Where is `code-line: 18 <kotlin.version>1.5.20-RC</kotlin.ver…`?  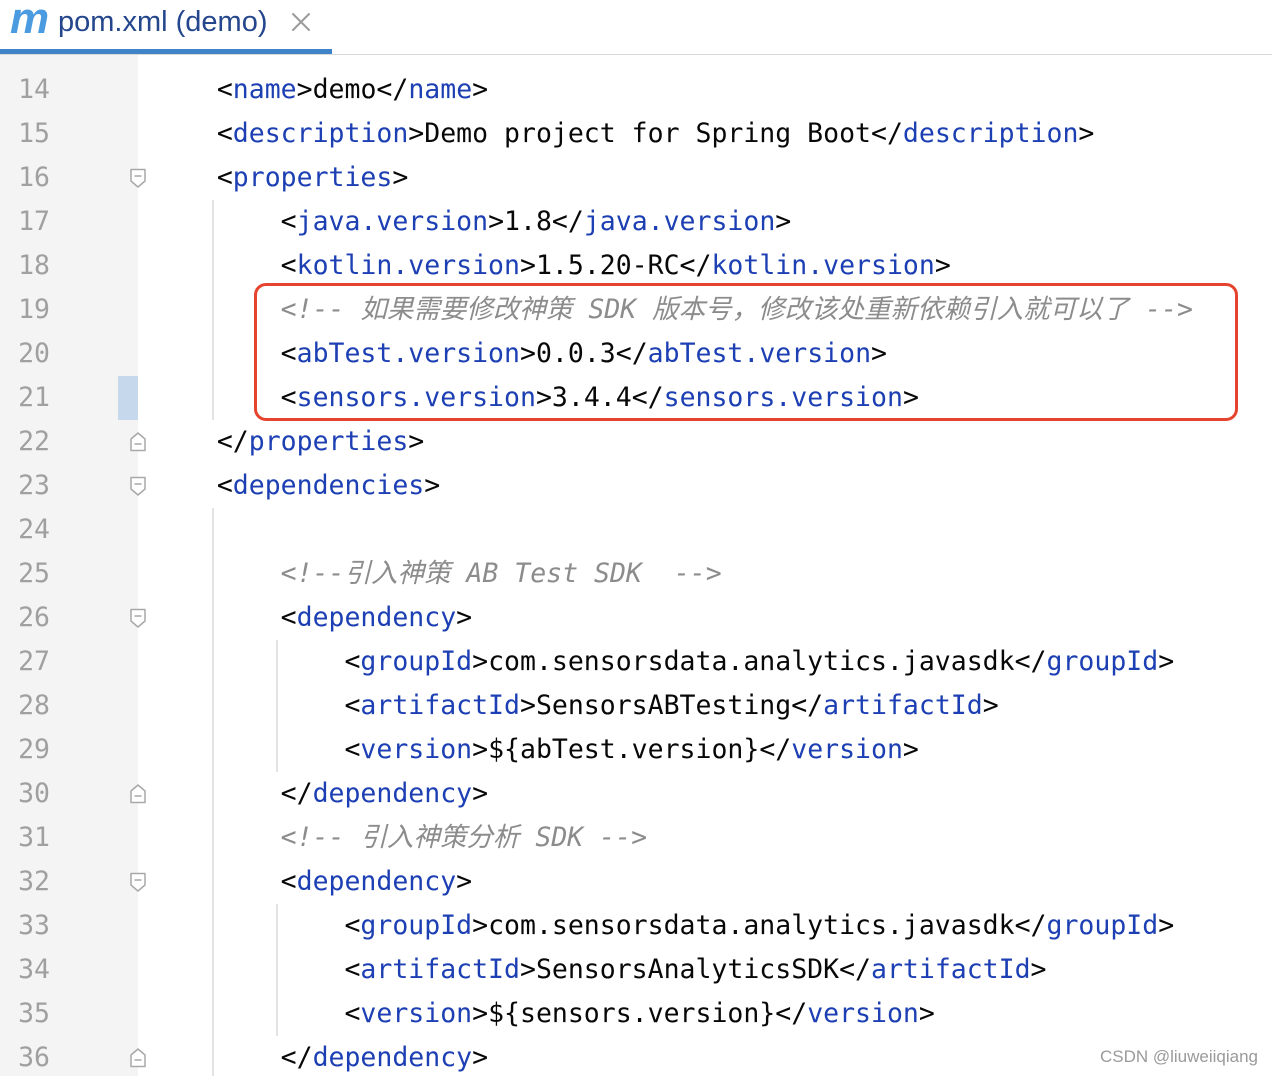
code-line: 18 <kotlin.version>1.5.20-RC</kotlin.ver… is located at coordinates (636, 266).